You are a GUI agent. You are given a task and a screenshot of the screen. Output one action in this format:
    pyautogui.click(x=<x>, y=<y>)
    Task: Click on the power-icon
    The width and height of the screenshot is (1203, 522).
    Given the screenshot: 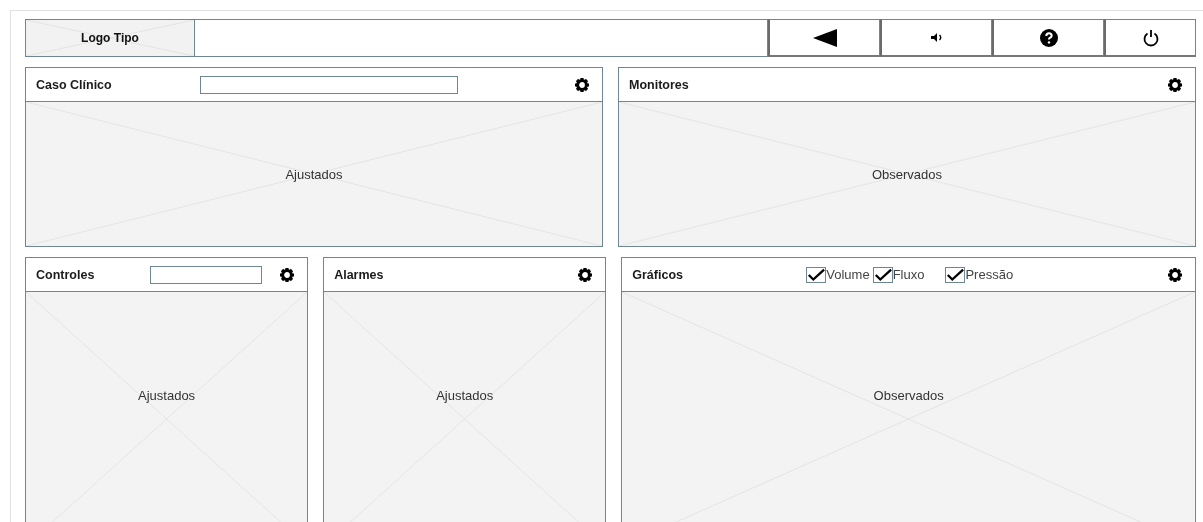 What is the action you would take?
    pyautogui.click(x=1150, y=37)
    